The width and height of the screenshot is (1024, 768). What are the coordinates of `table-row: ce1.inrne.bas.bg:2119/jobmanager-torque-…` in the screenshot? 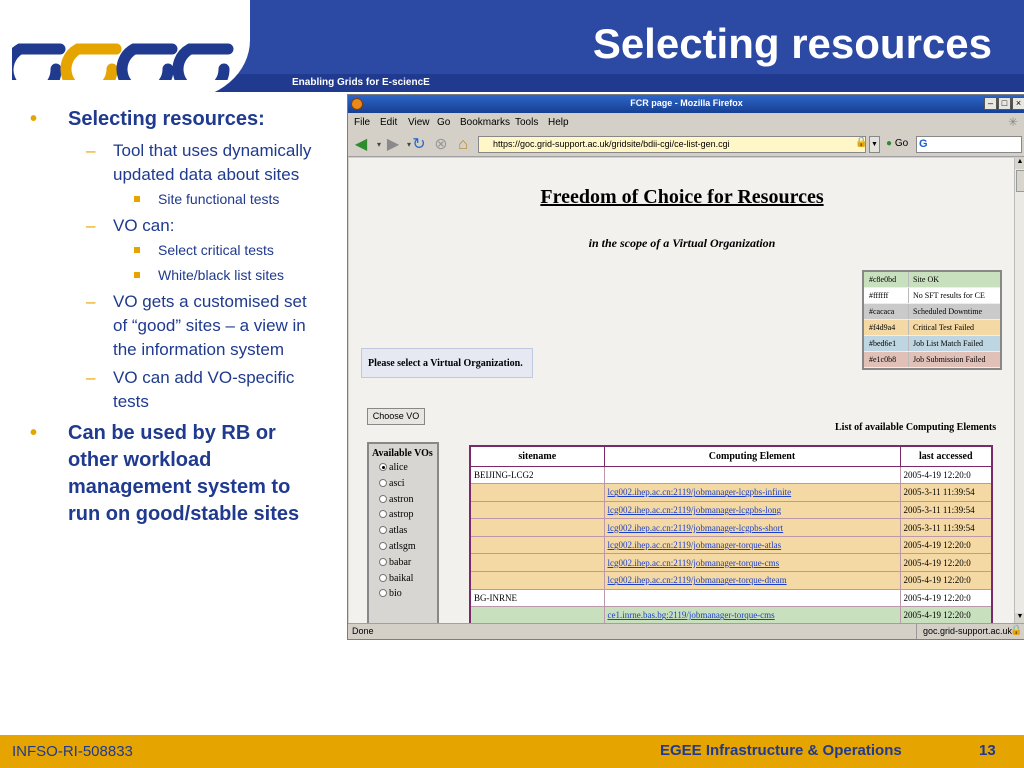 It's located at (731, 615).